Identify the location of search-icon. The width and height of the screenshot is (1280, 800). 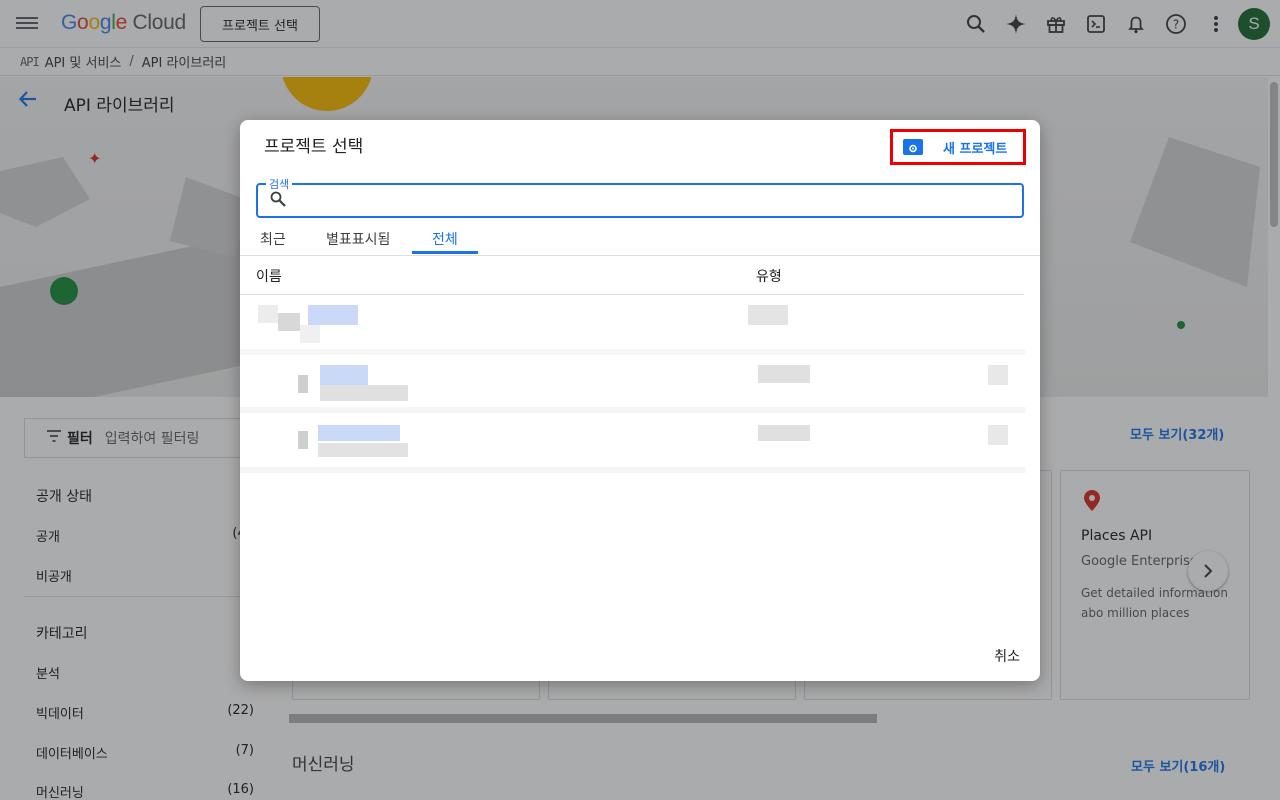
(278, 201).